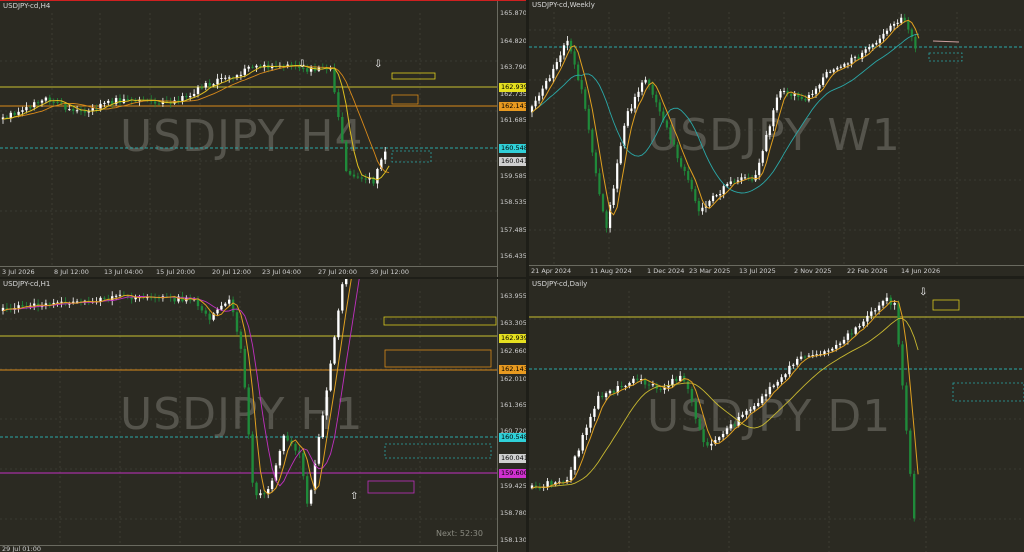 The image size is (1024, 552). Describe the element at coordinates (776, 265) in the screenshot. I see `chart-w1-time-axis` at that location.